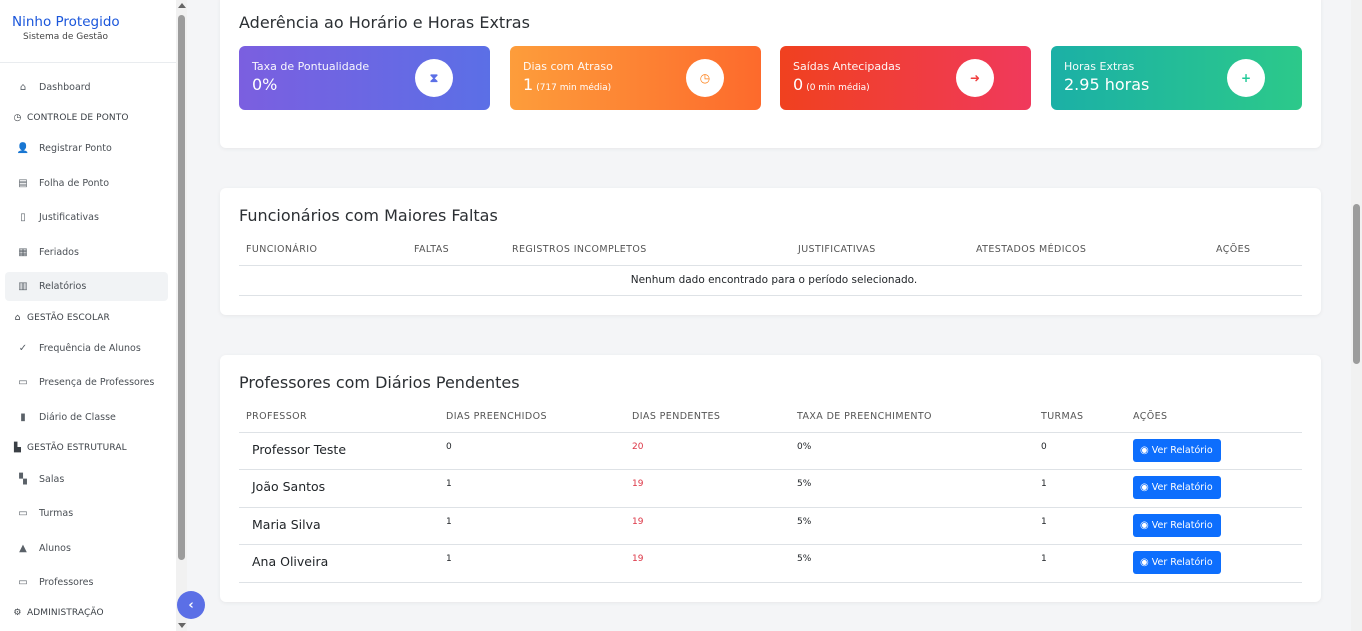 This screenshot has height=631, width=1362. Describe the element at coordinates (23, 87) in the screenshot. I see `home-icon: ⌂` at that location.